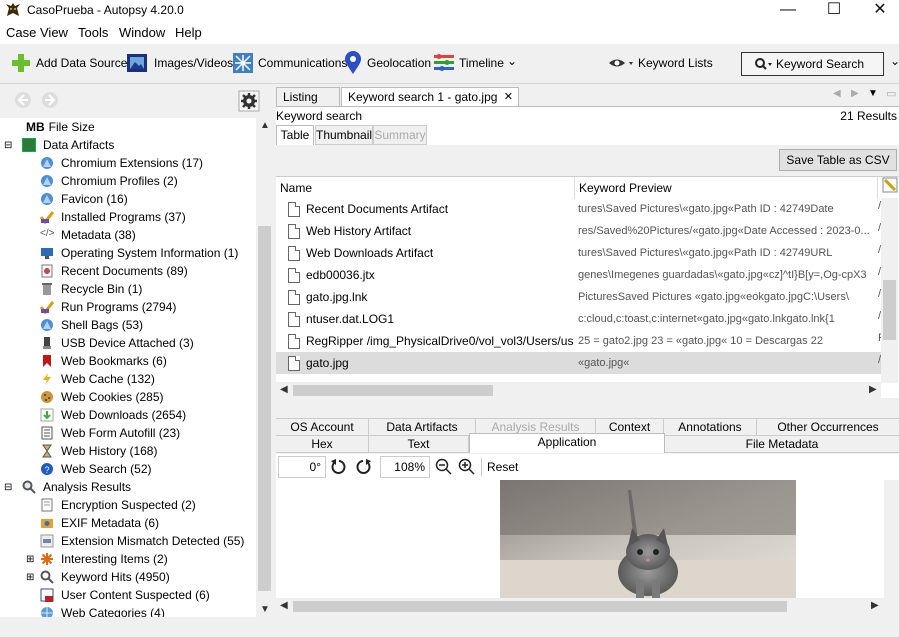 The image size is (899, 637). I want to click on close-tab-icon: ✕, so click(508, 97).